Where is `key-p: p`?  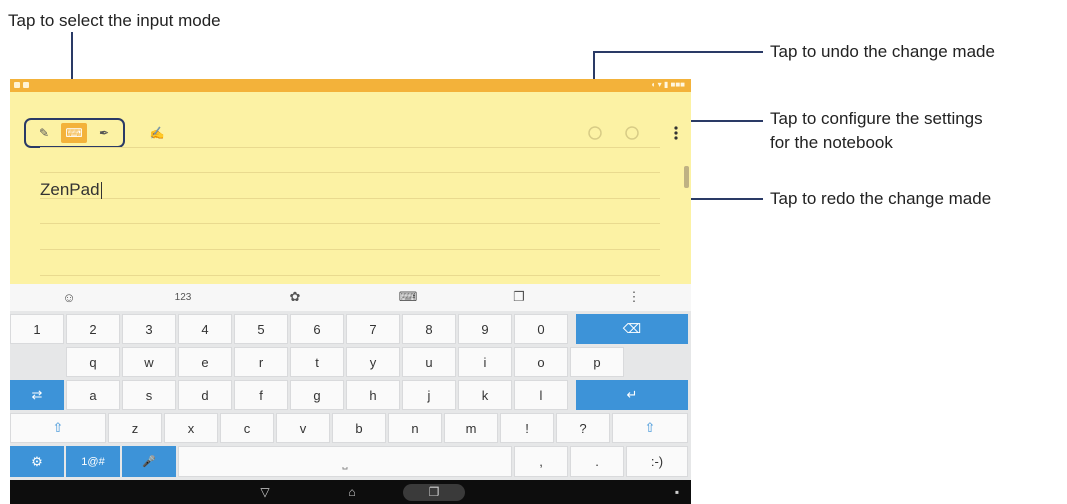 key-p: p is located at coordinates (597, 362).